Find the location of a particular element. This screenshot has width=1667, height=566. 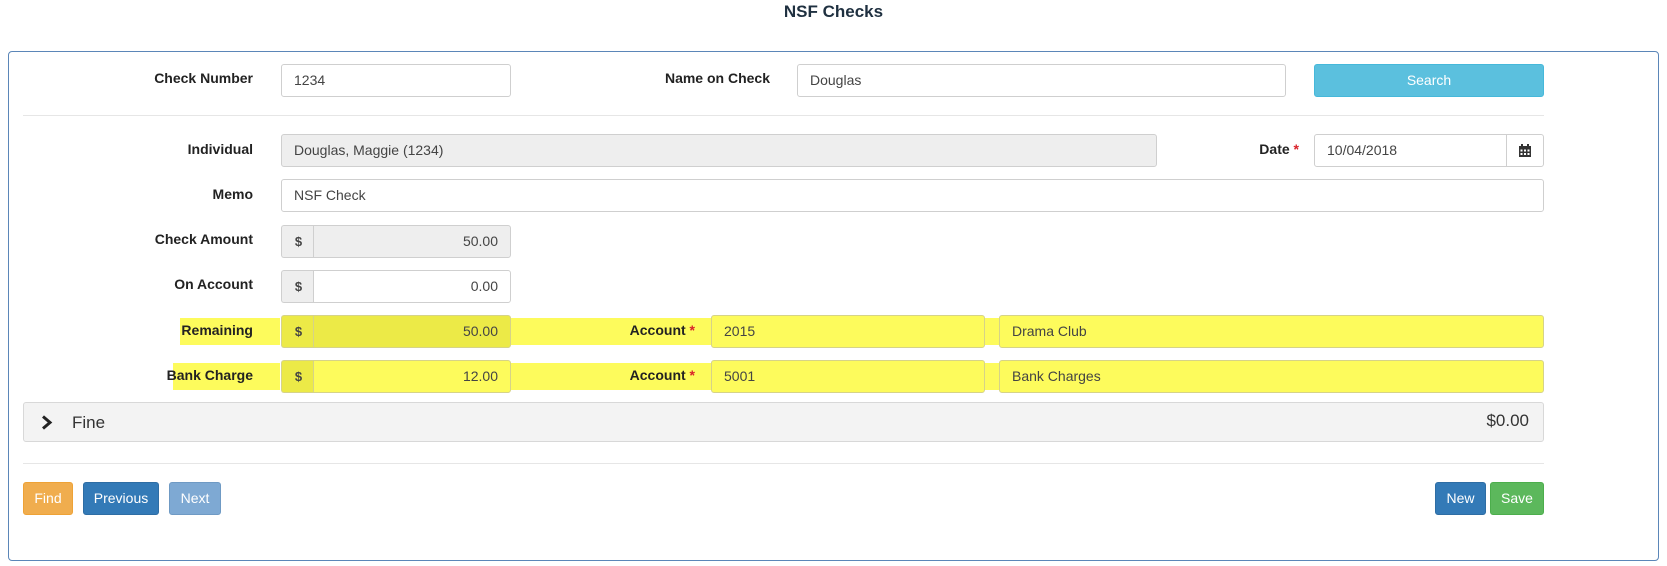

chevron-right-icon is located at coordinates (47, 422).